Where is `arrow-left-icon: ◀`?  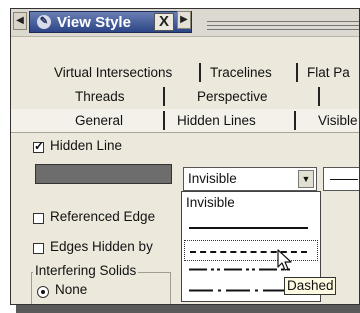 arrow-left-icon: ◀ is located at coordinates (20, 20).